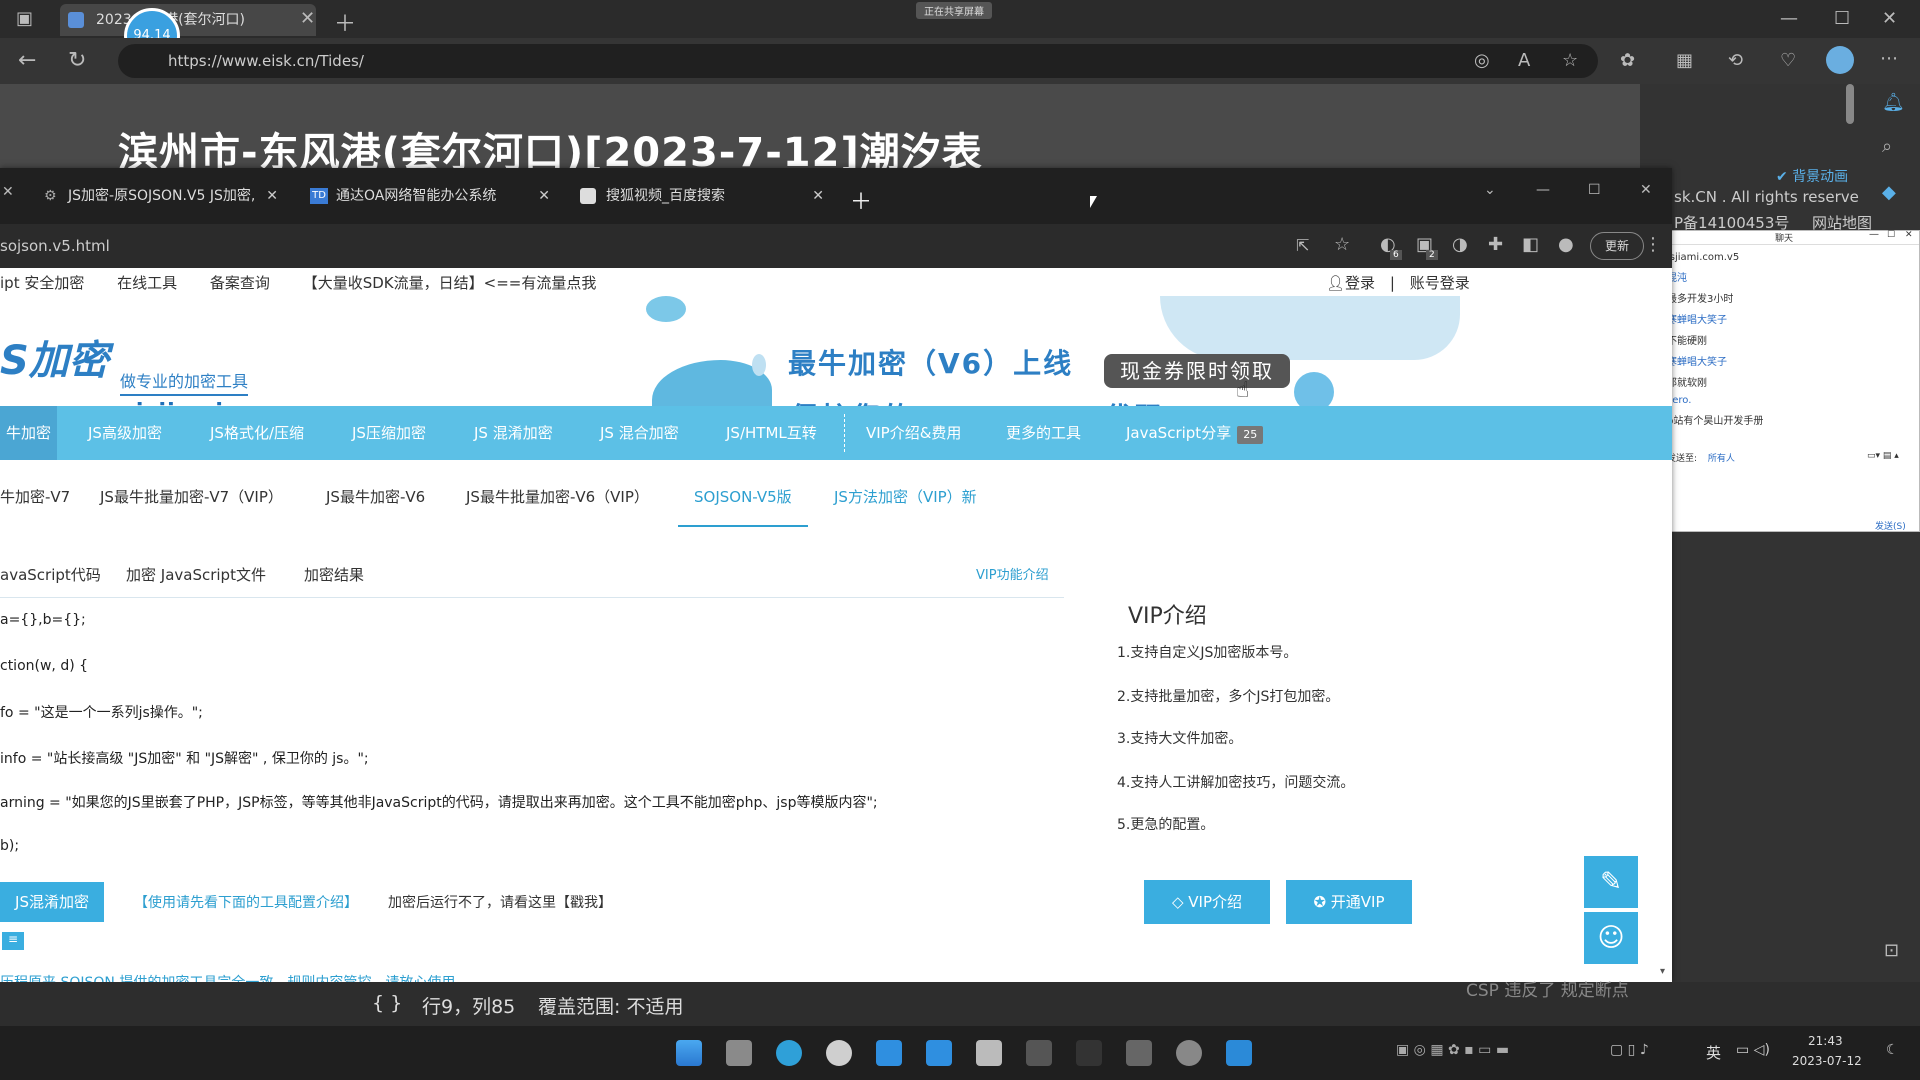 The height and width of the screenshot is (1080, 1920). What do you see at coordinates (1039, 1053) in the screenshot?
I see `sublime-icon` at bounding box center [1039, 1053].